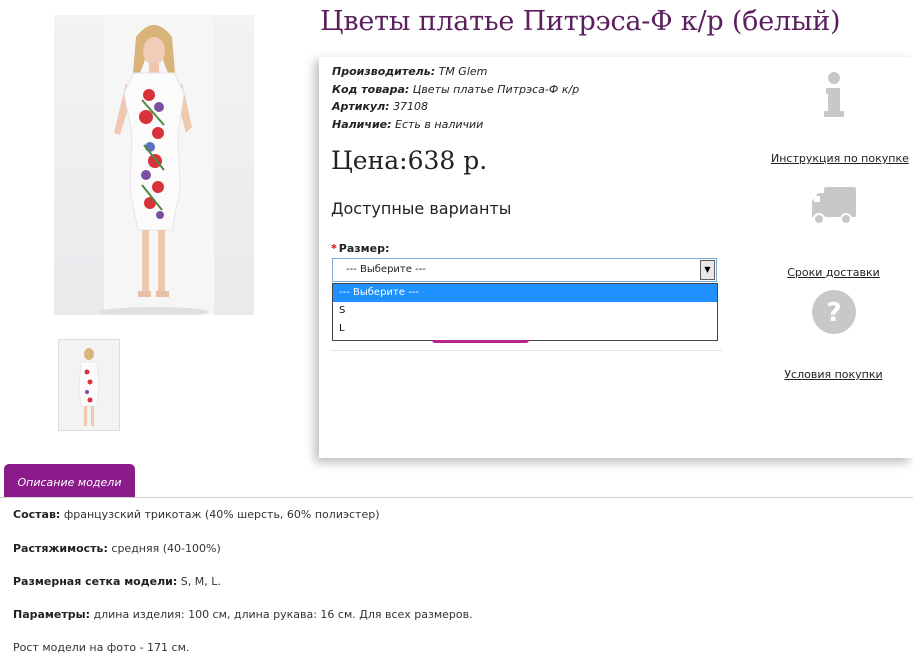  What do you see at coordinates (364, 248) in the screenshot?
I see `size-label-text: Размер:` at bounding box center [364, 248].